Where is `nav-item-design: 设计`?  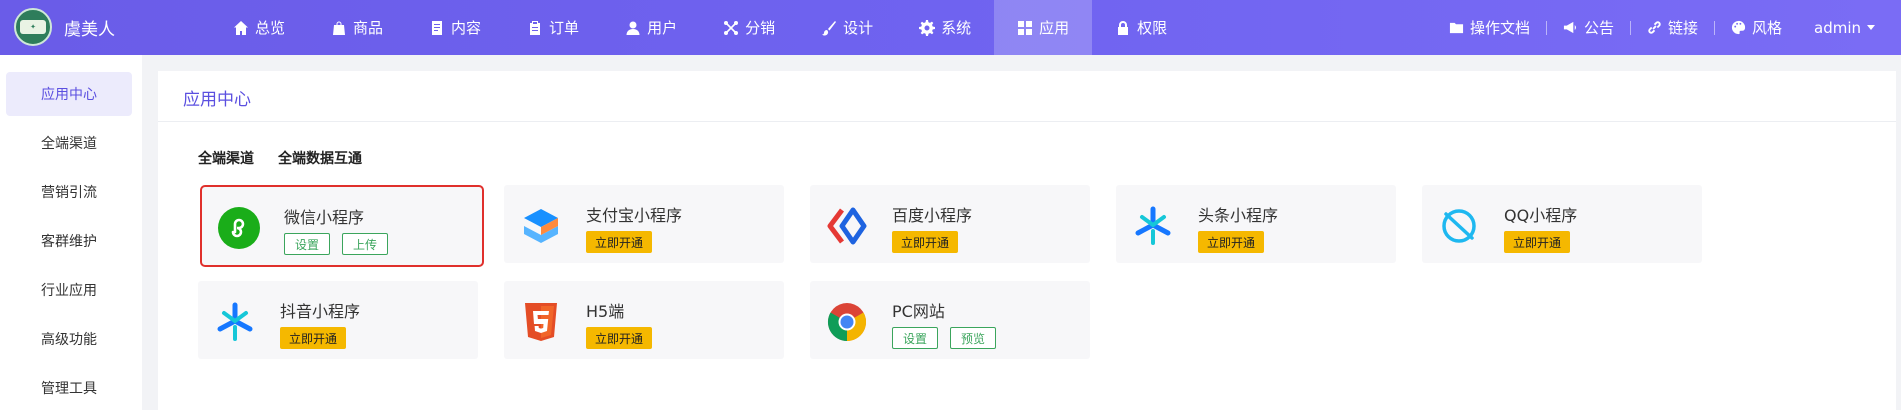
nav-item-design: 设计 is located at coordinates (847, 27).